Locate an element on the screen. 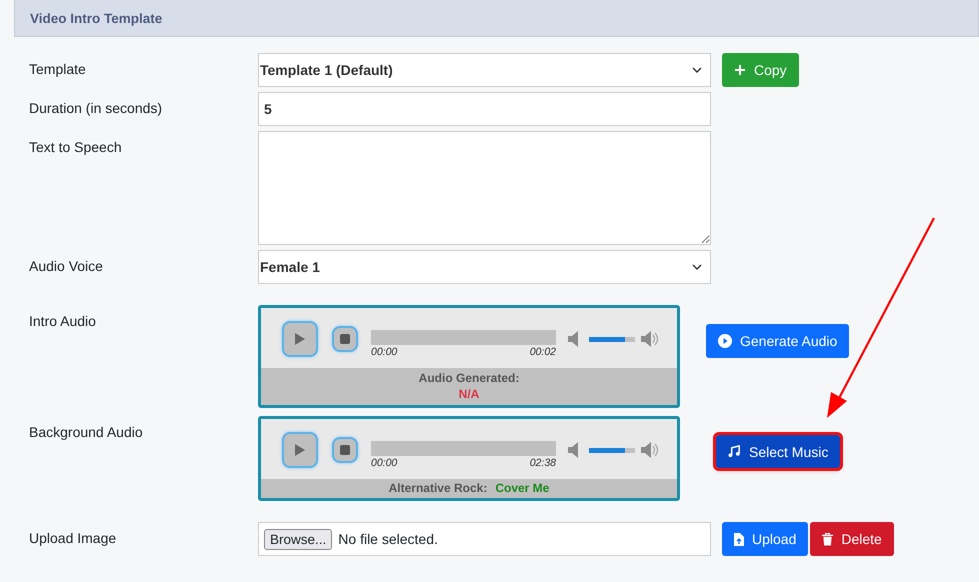  field-label: Upload Image is located at coordinates (73, 537).